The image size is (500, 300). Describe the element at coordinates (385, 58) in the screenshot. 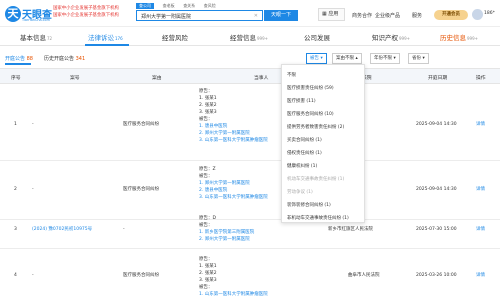

I see `filter-year: 年份不限 ▾` at that location.